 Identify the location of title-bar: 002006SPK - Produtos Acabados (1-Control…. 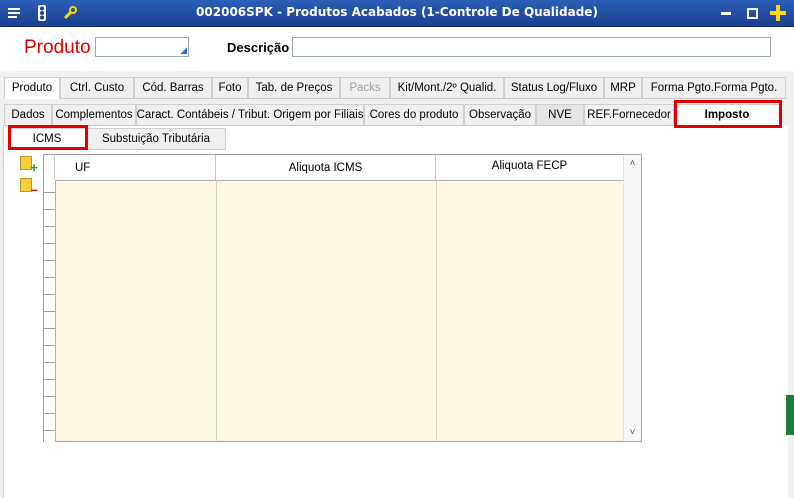
(397, 13).